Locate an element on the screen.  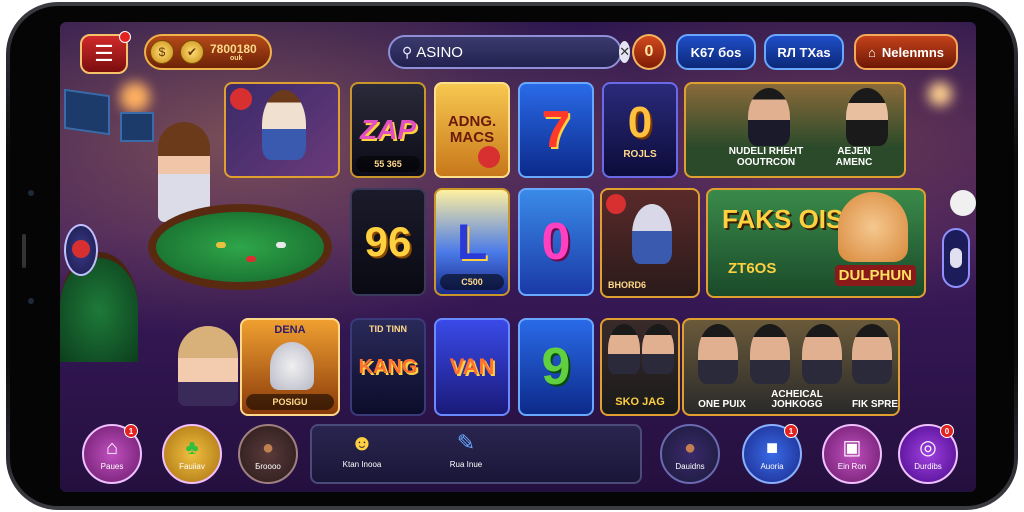
dealer-woman is located at coordinates (867, 117).